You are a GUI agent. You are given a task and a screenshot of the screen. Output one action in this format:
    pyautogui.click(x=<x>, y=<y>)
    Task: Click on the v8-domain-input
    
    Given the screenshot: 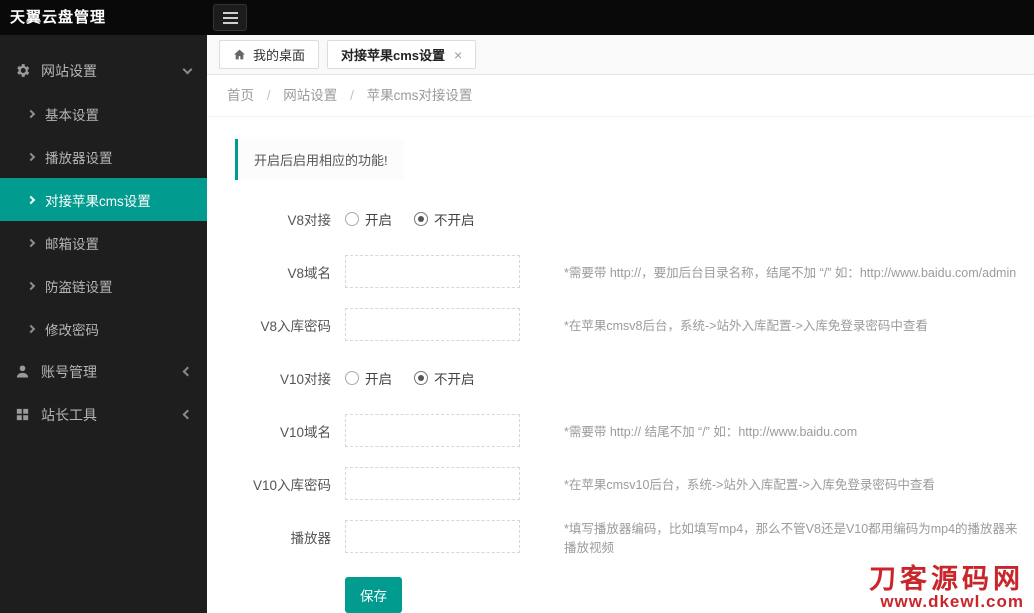 What is the action you would take?
    pyautogui.click(x=432, y=271)
    